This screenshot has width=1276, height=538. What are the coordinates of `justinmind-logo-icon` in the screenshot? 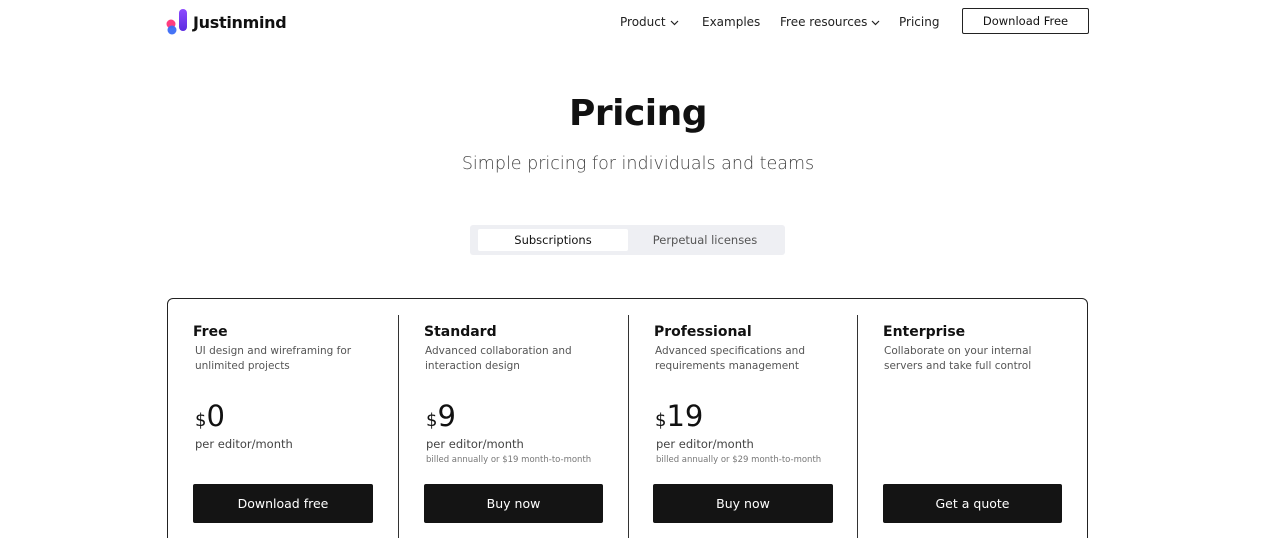 It's located at (176, 22).